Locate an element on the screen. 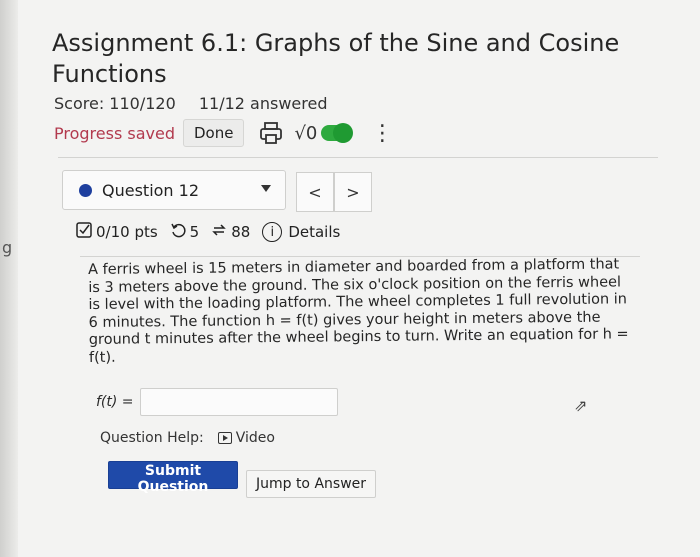 Image resolution: width=700 pixels, height=557 pixels. question-help-label: Question Help: is located at coordinates (152, 438).